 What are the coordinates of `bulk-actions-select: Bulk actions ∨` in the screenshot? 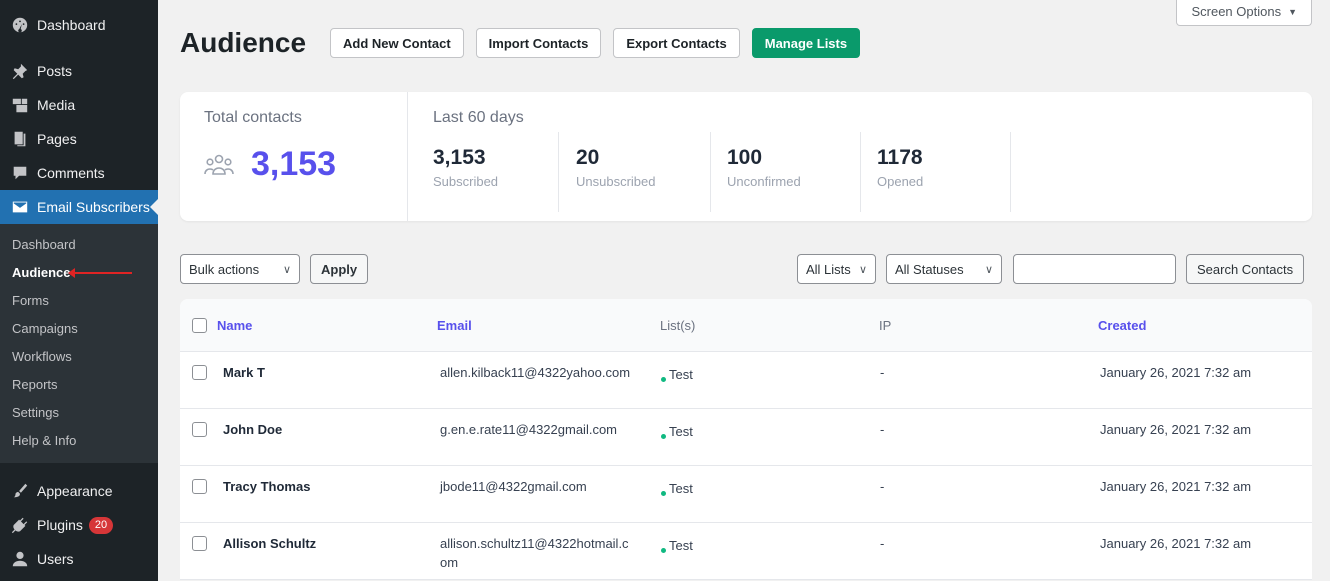 It's located at (240, 269).